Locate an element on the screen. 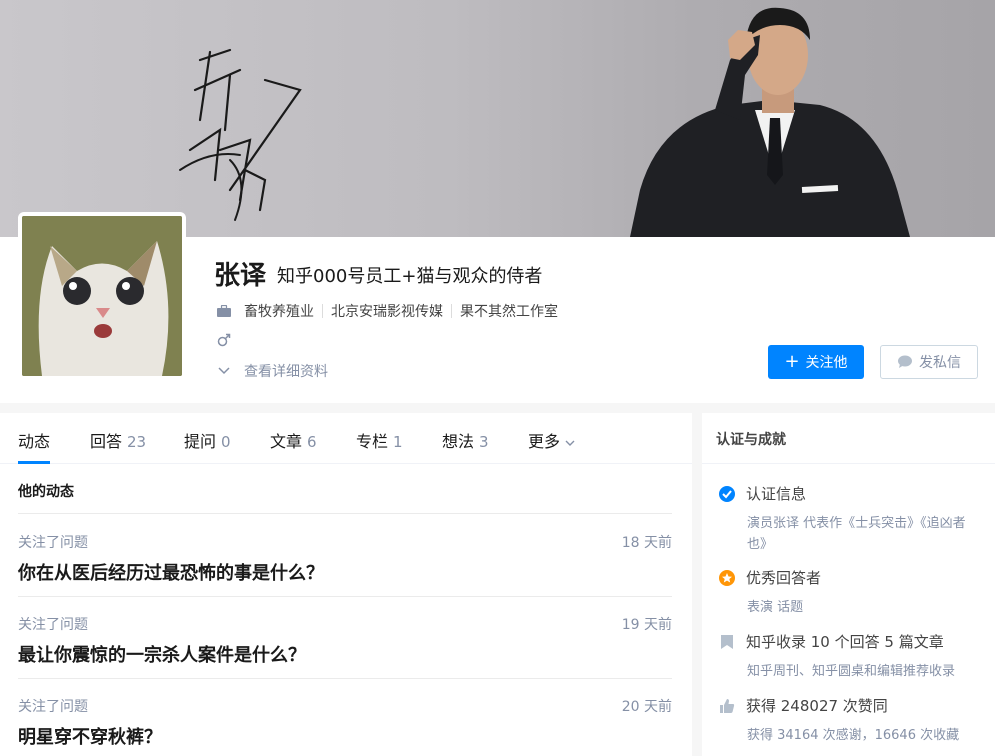  follow-button-label: 关注他 is located at coordinates (826, 363).